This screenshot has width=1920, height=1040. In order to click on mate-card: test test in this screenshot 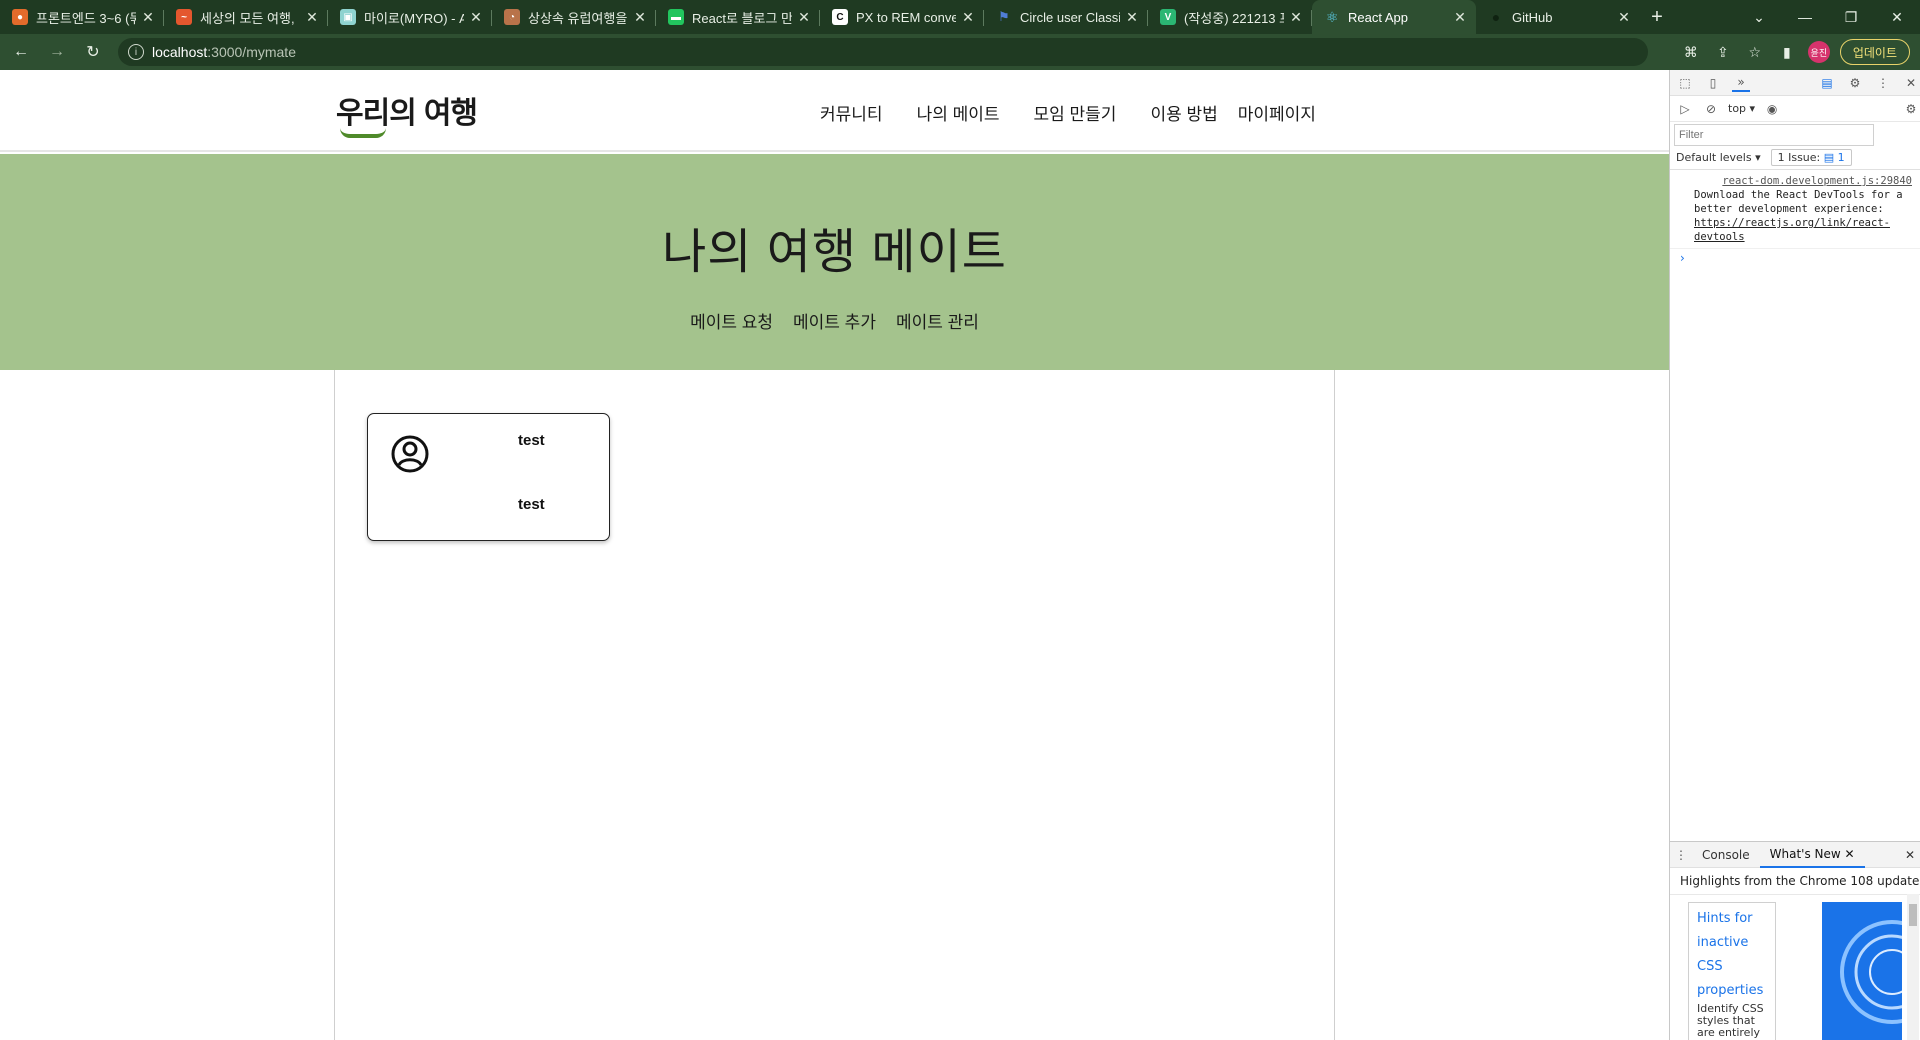, I will do `click(488, 477)`.